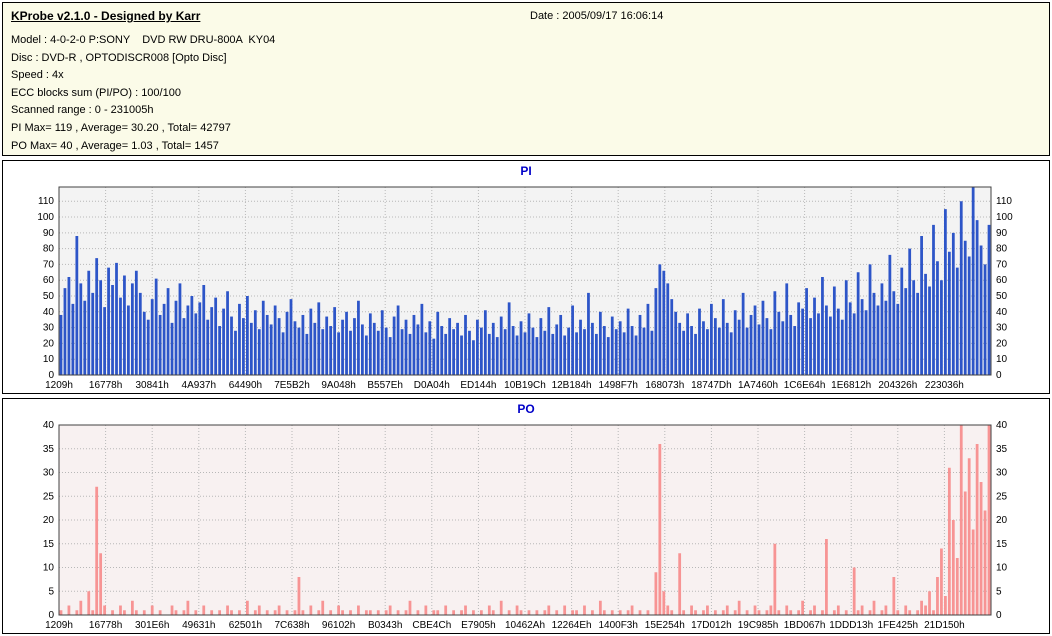 Image resolution: width=1052 pixels, height=636 pixels. Describe the element at coordinates (245, 625) in the screenshot. I see `svg-text: 62501h` at that location.